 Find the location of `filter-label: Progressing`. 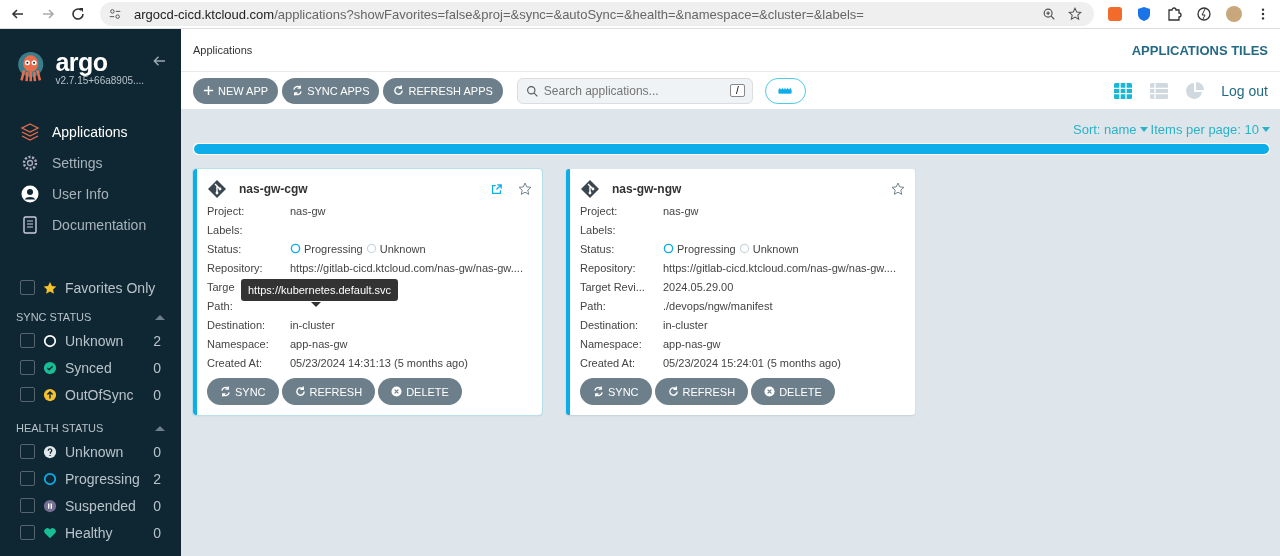

filter-label: Progressing is located at coordinates (102, 478).